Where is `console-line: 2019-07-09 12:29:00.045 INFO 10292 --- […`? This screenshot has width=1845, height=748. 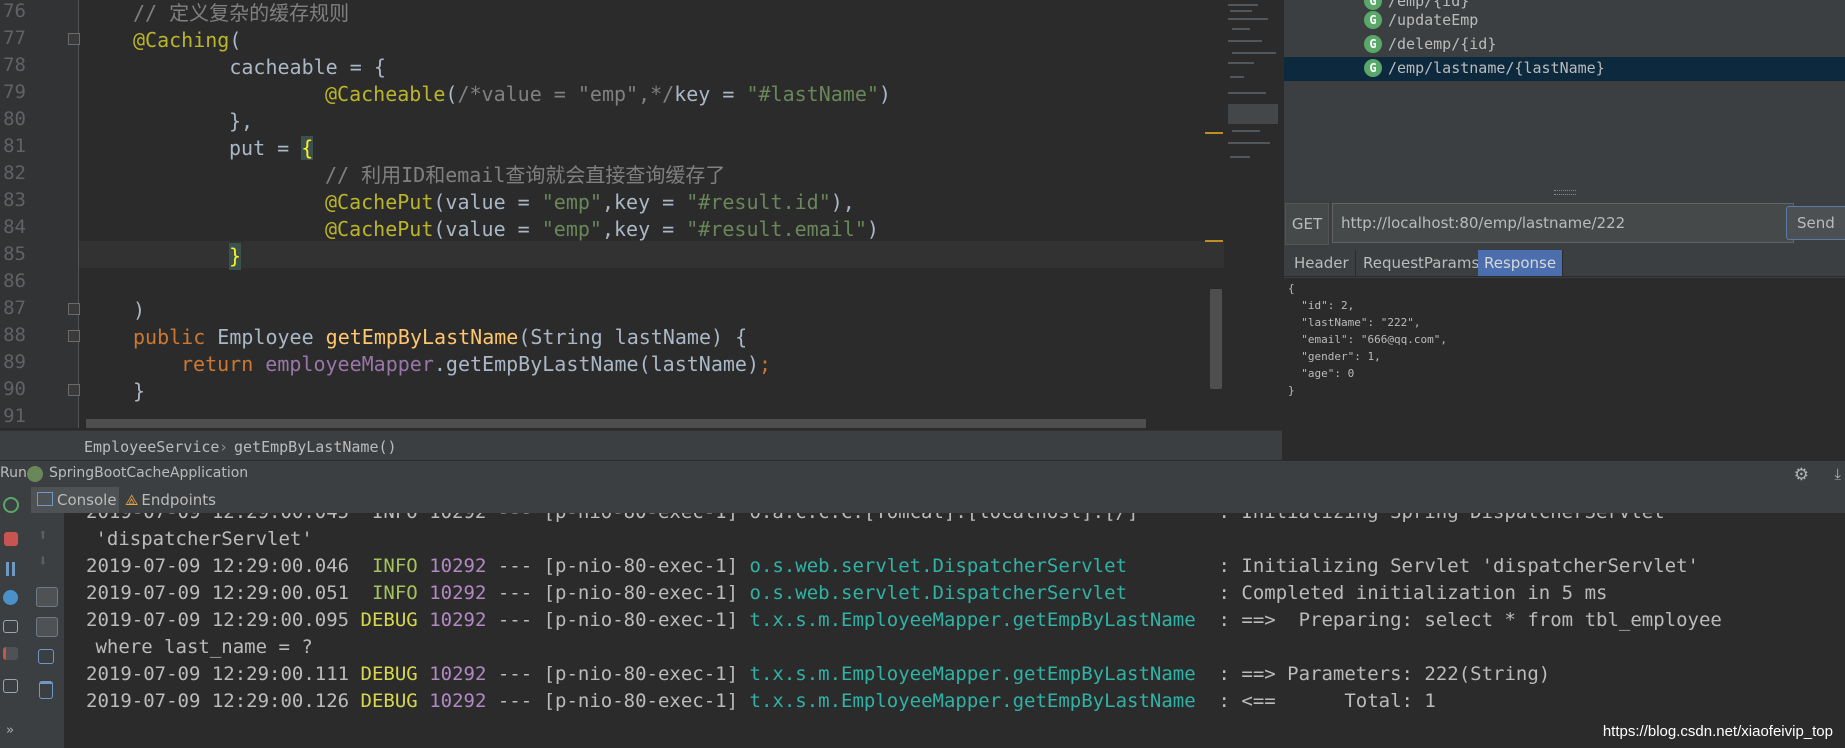 console-line: 2019-07-09 12:29:00.045 INFO 10292 --- [… is located at coordinates (875, 519).